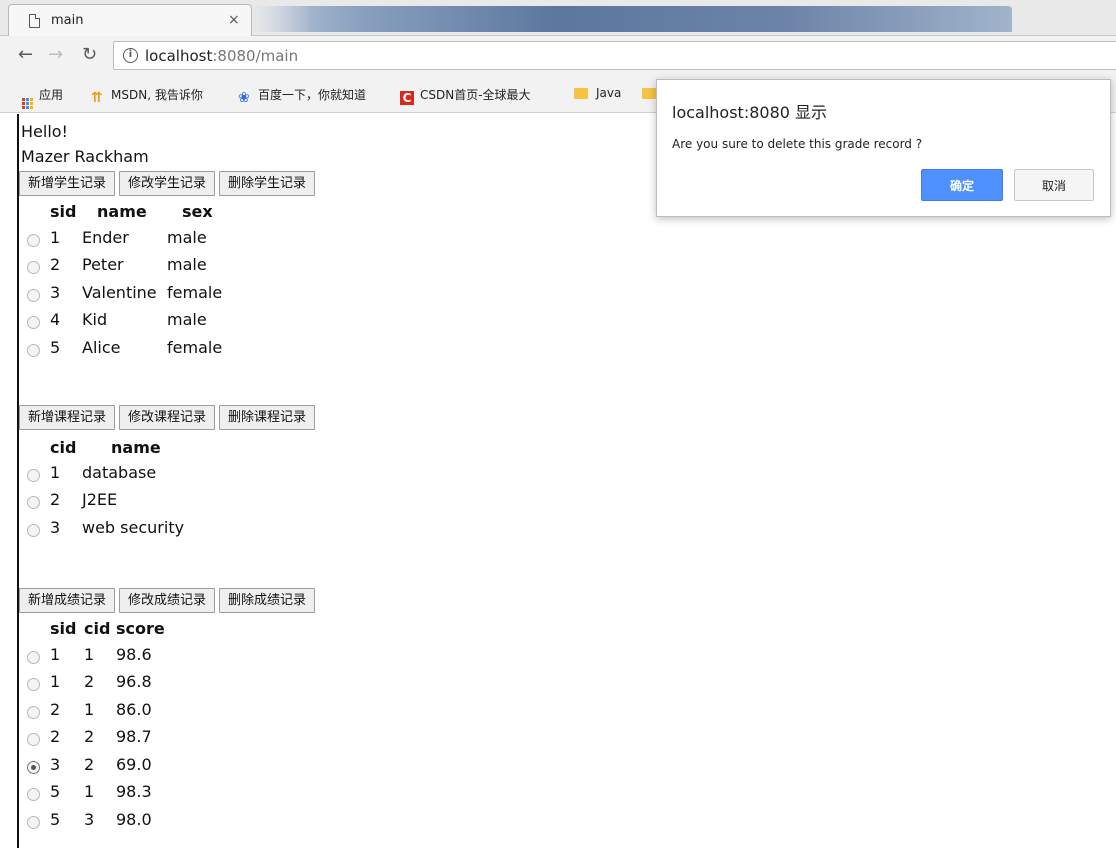  What do you see at coordinates (614, 55) in the screenshot?
I see `address-bar: i localhost:8080/main` at bounding box center [614, 55].